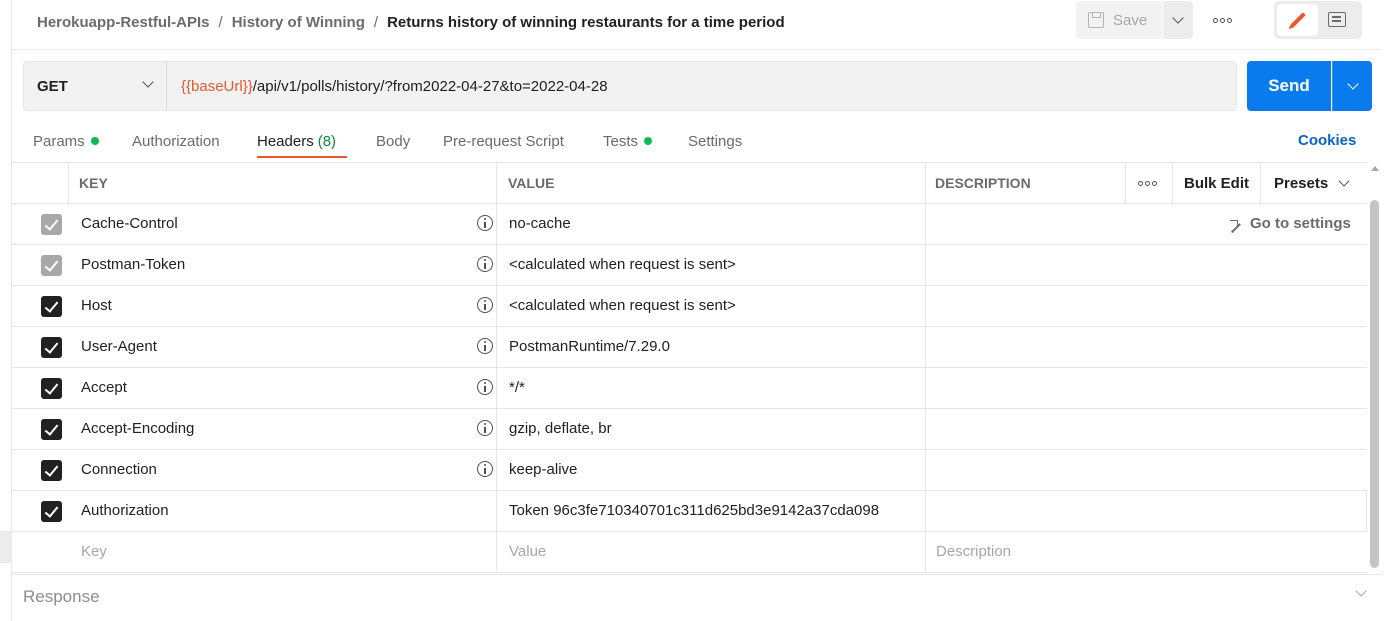  I want to click on comment-icon, so click(1337, 19).